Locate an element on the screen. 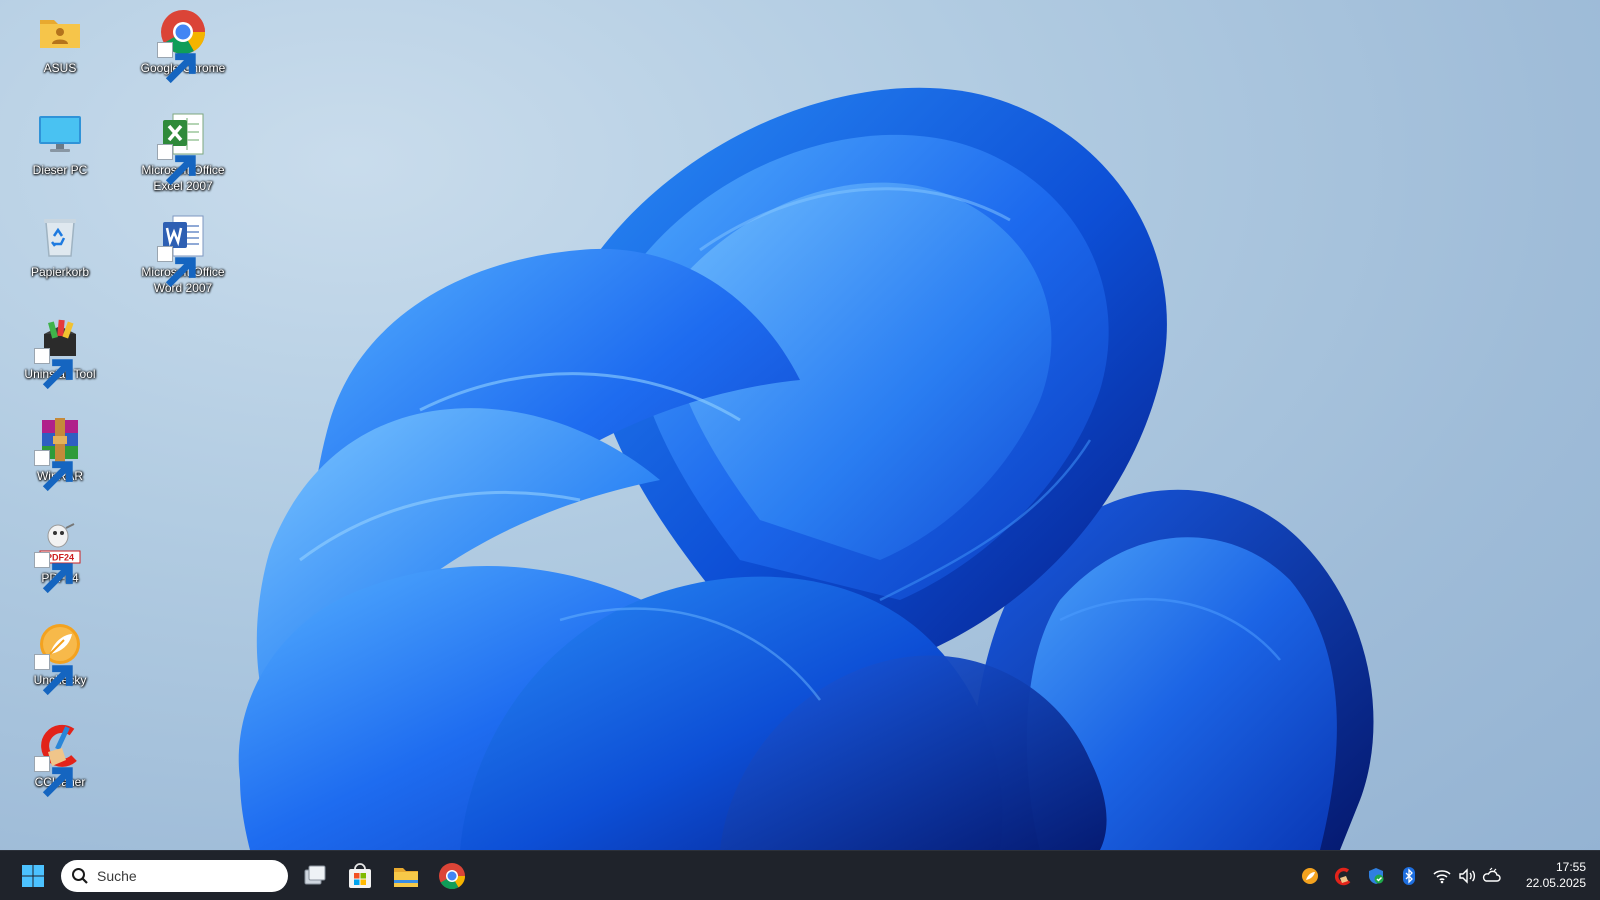 Image resolution: width=1600 pixels, height=900 pixels. taskbar-clock: 17:55 22.05.2025 is located at coordinates (1556, 875).